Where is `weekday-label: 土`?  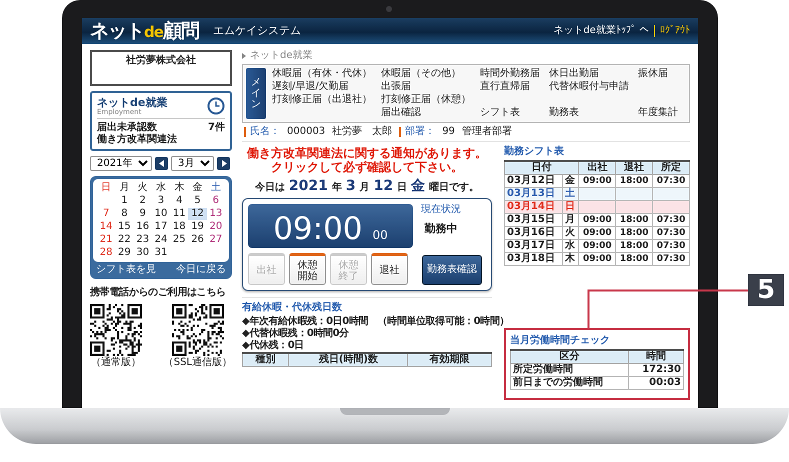 weekday-label: 土 is located at coordinates (216, 188).